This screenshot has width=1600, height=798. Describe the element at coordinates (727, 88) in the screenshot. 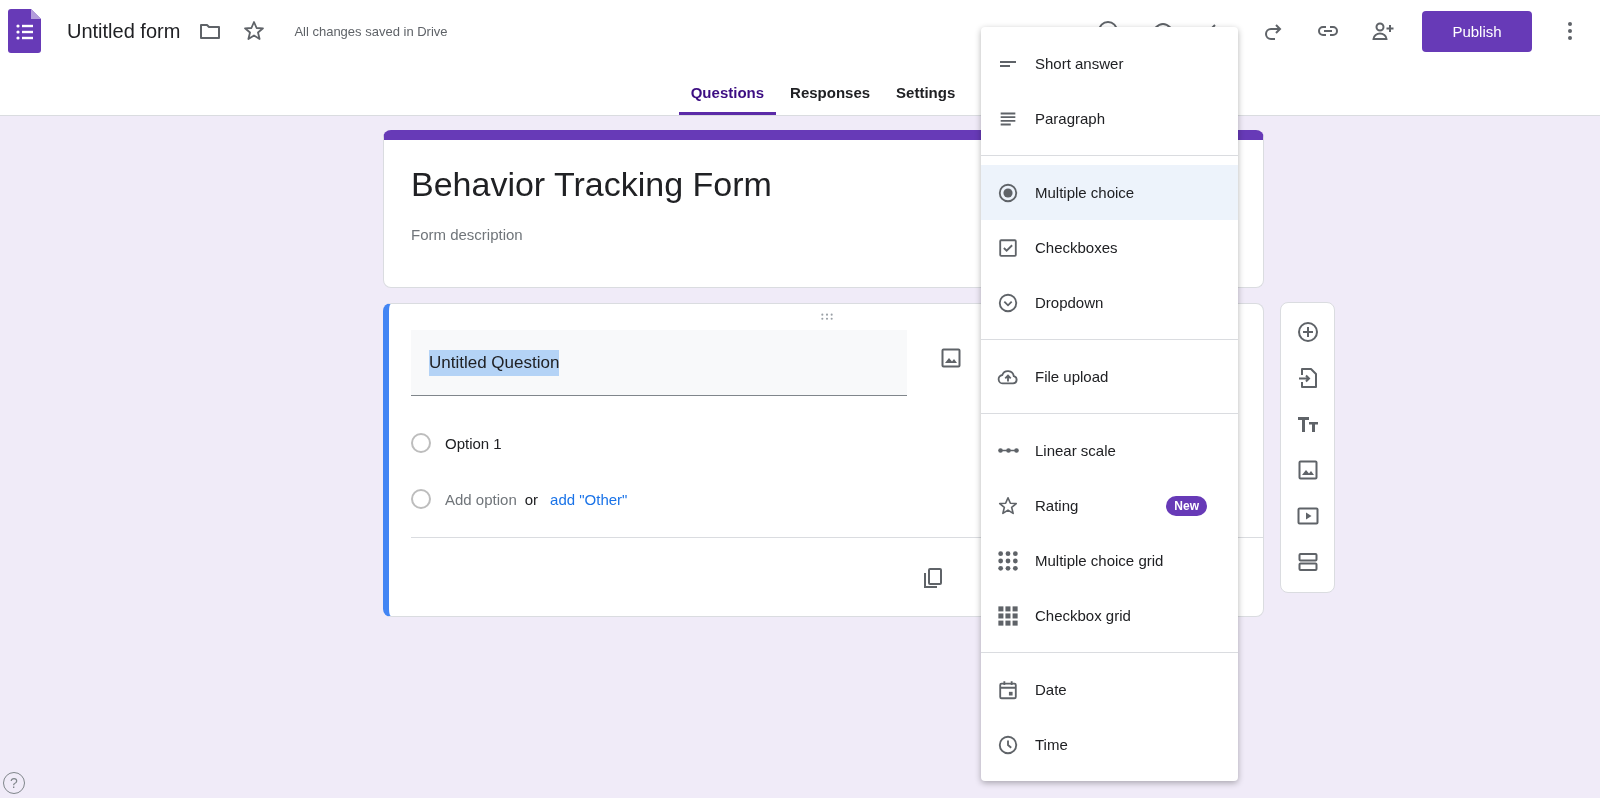

I see `tab: Questions` at that location.